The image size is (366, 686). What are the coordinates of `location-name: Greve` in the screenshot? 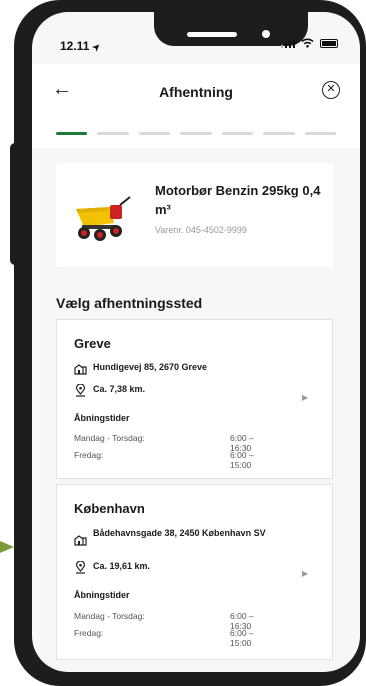 It's located at (92, 343).